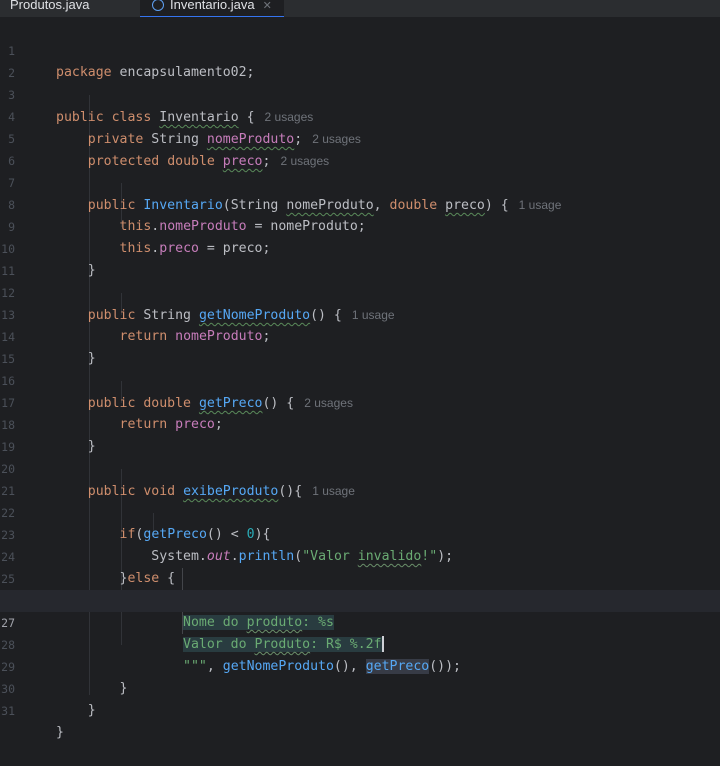 The image size is (720, 766). I want to click on code-line: 10 }, so click(360, 247).